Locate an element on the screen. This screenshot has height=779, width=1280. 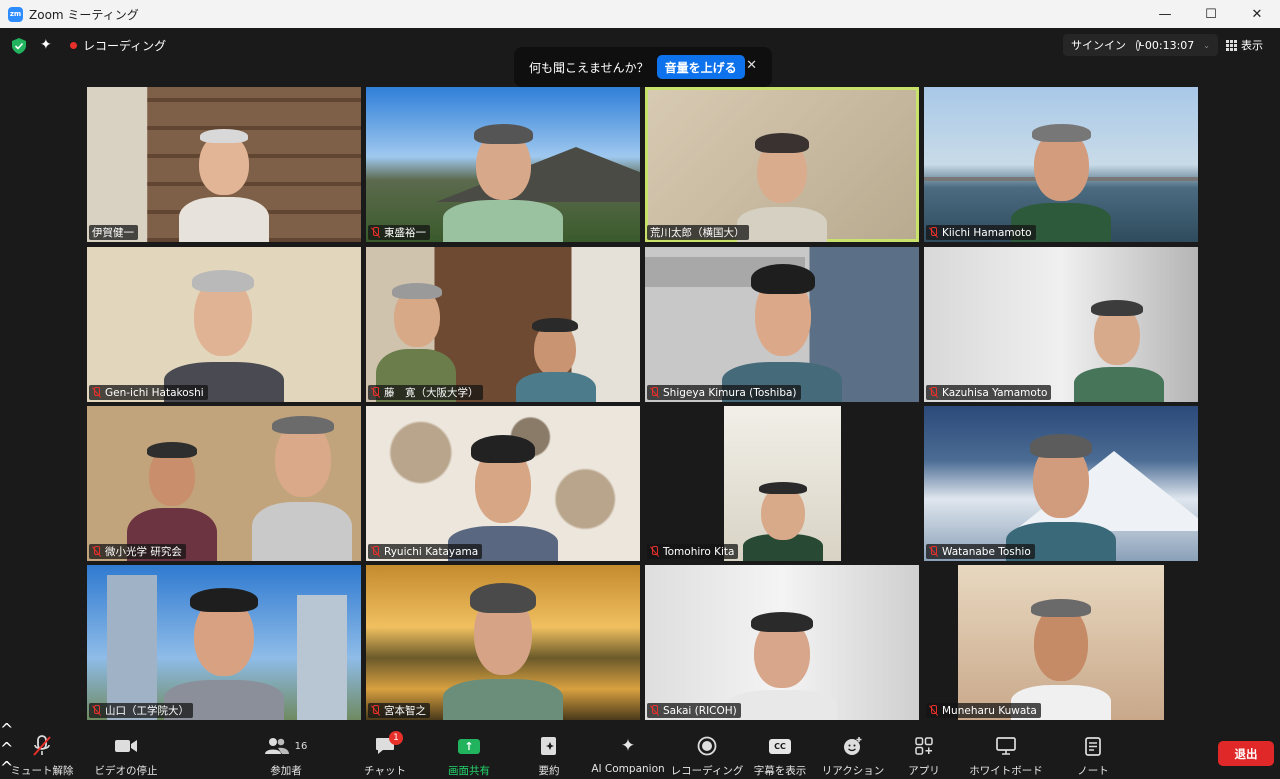
video-tile: 藤 寛（大阪大学） is located at coordinates (503, 324).